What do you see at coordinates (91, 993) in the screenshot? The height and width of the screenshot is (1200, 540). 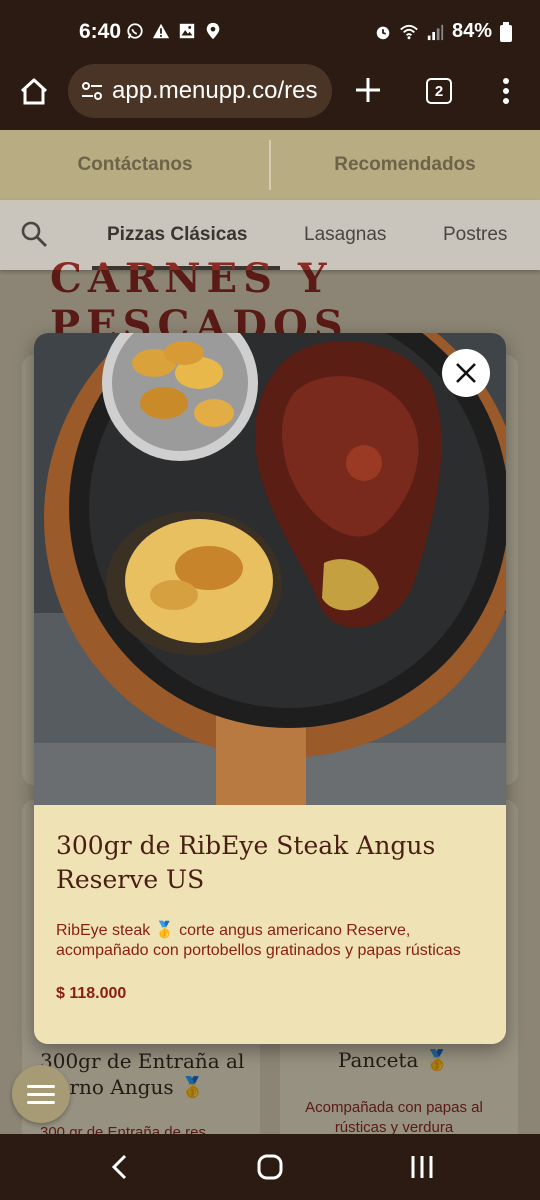 I see `dish-price: $ 118.000` at bounding box center [91, 993].